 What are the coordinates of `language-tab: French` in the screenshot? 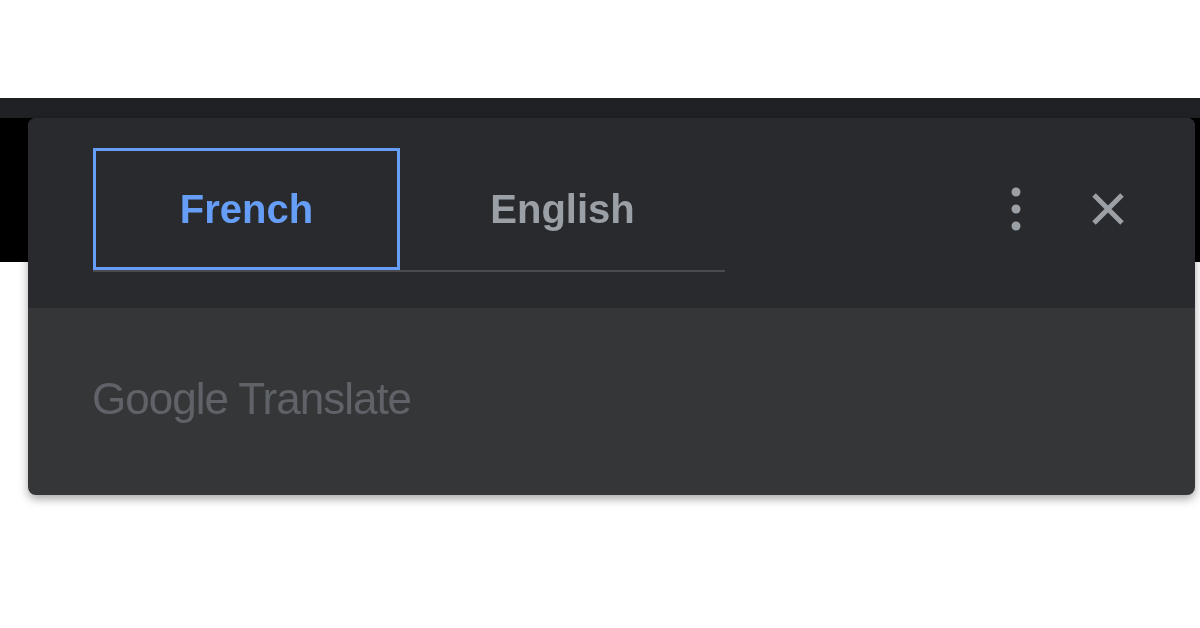 It's located at (246, 209).